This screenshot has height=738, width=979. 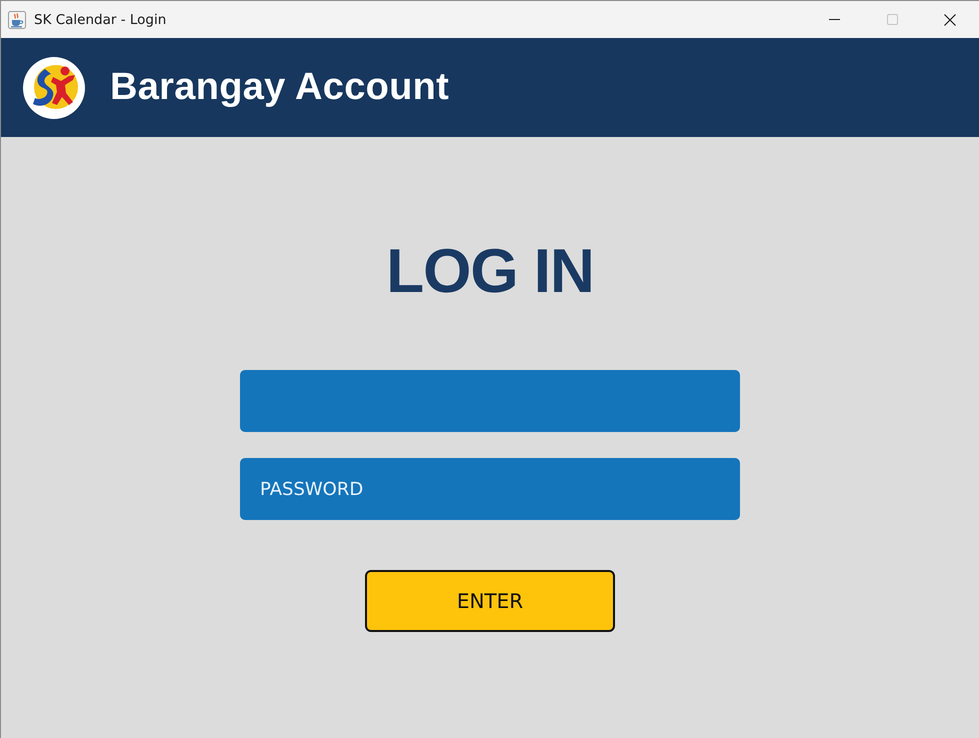 What do you see at coordinates (834, 19) in the screenshot?
I see `minimize-icon` at bounding box center [834, 19].